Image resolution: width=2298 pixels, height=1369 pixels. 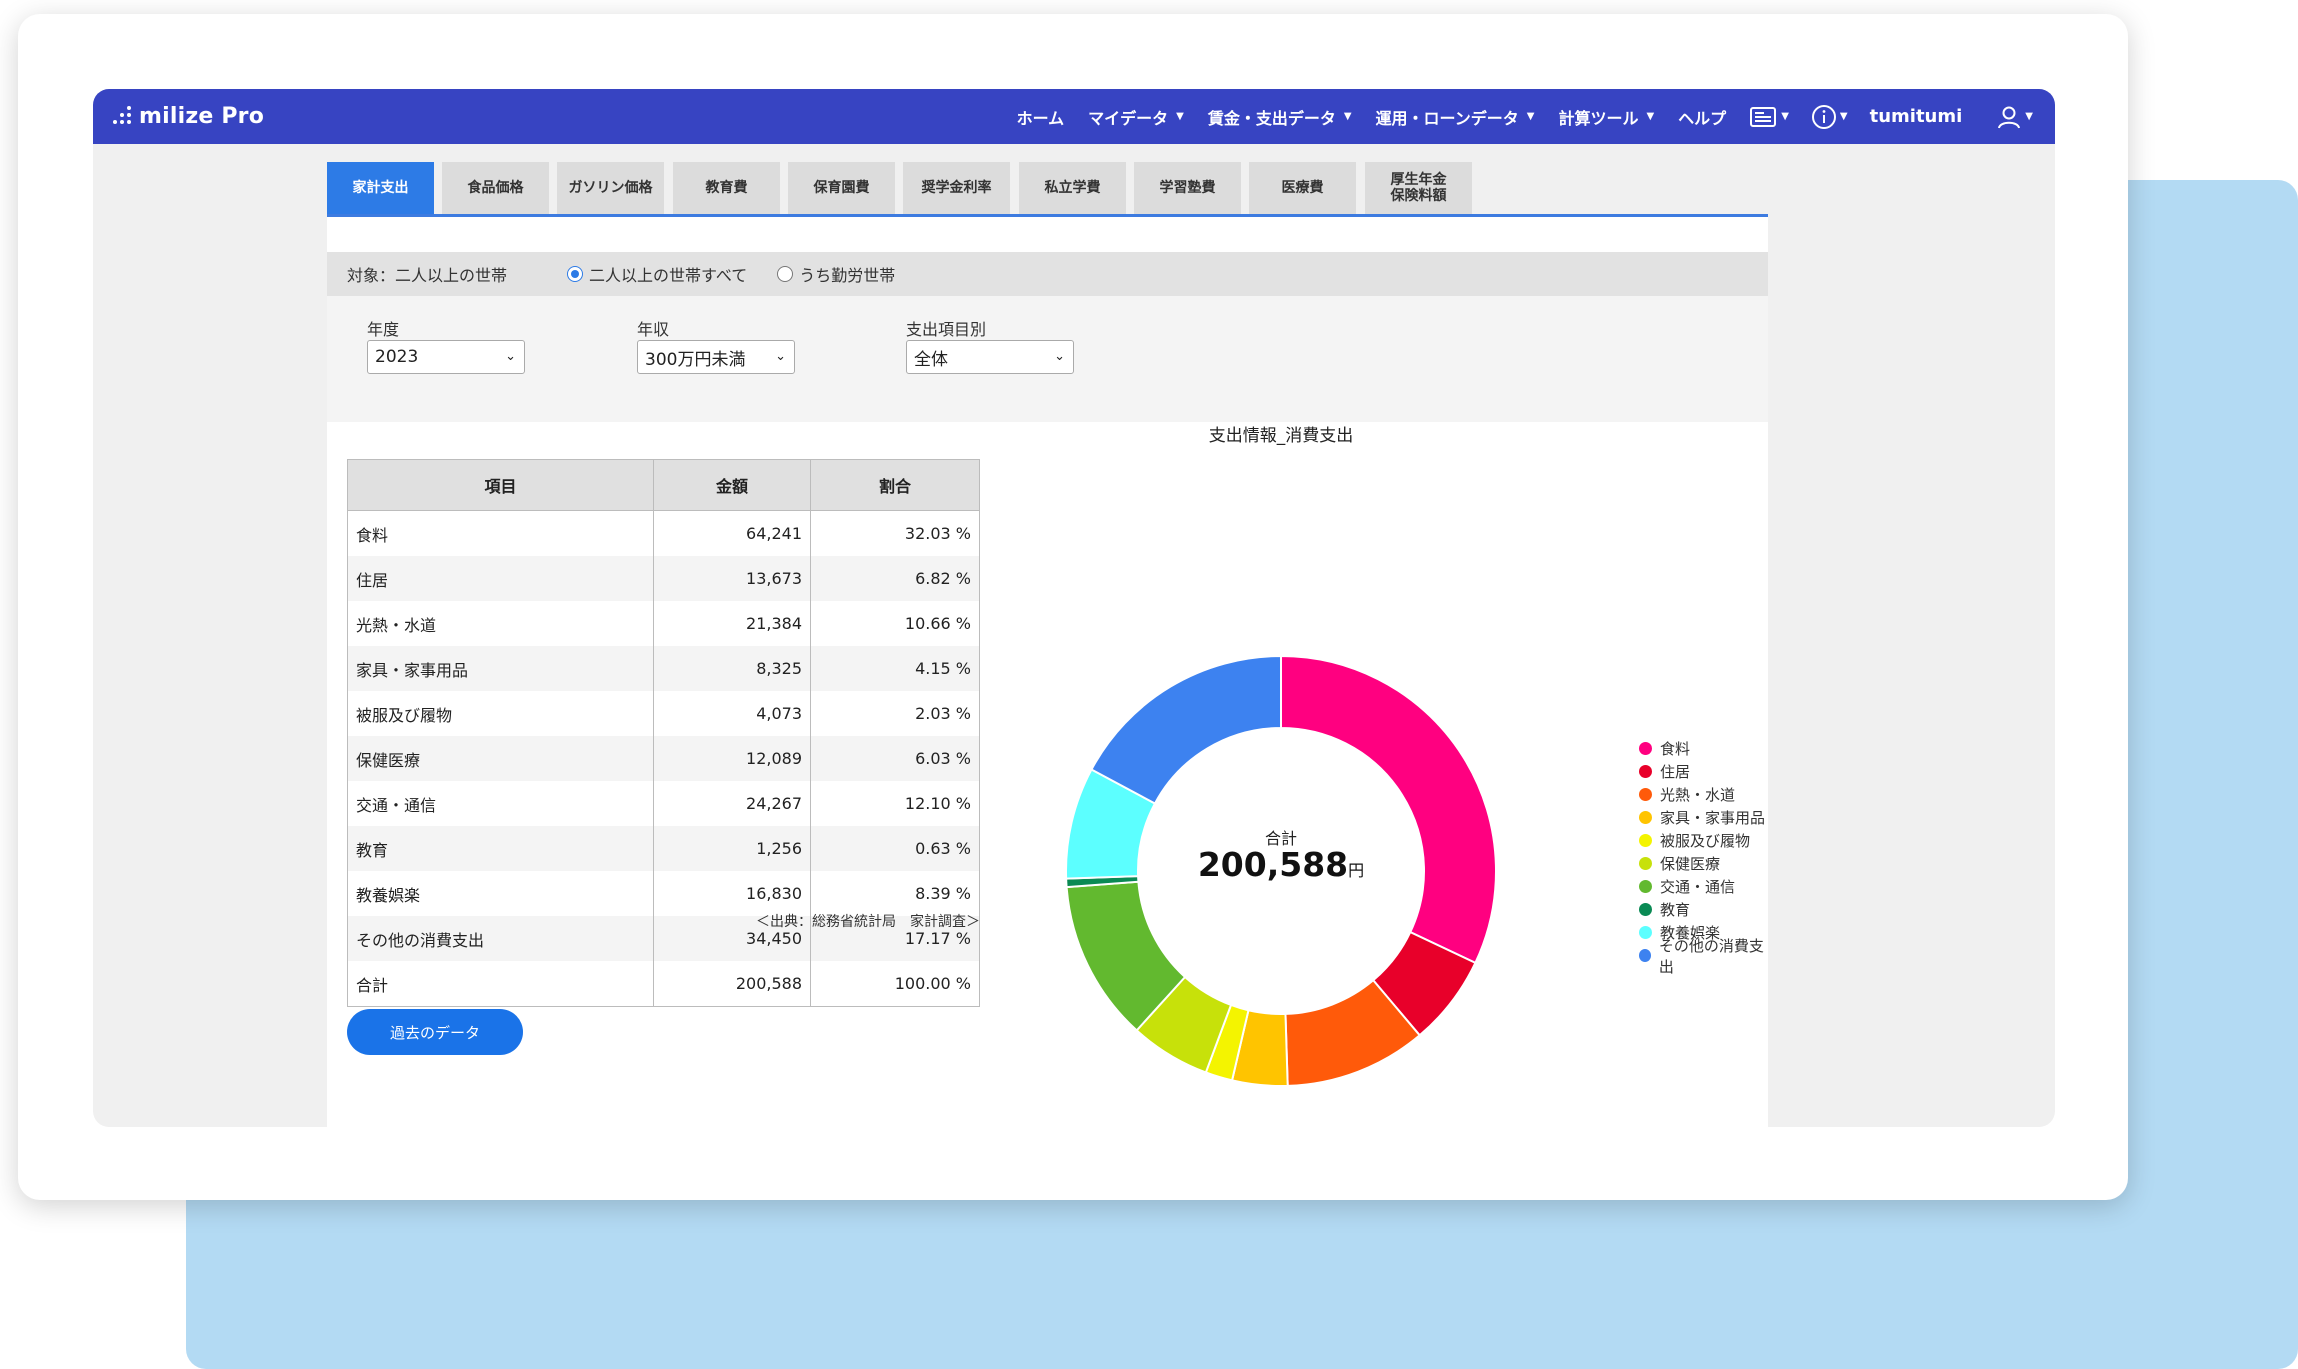 I want to click on legend-item: その他の消費支出, so click(x=1703, y=956).